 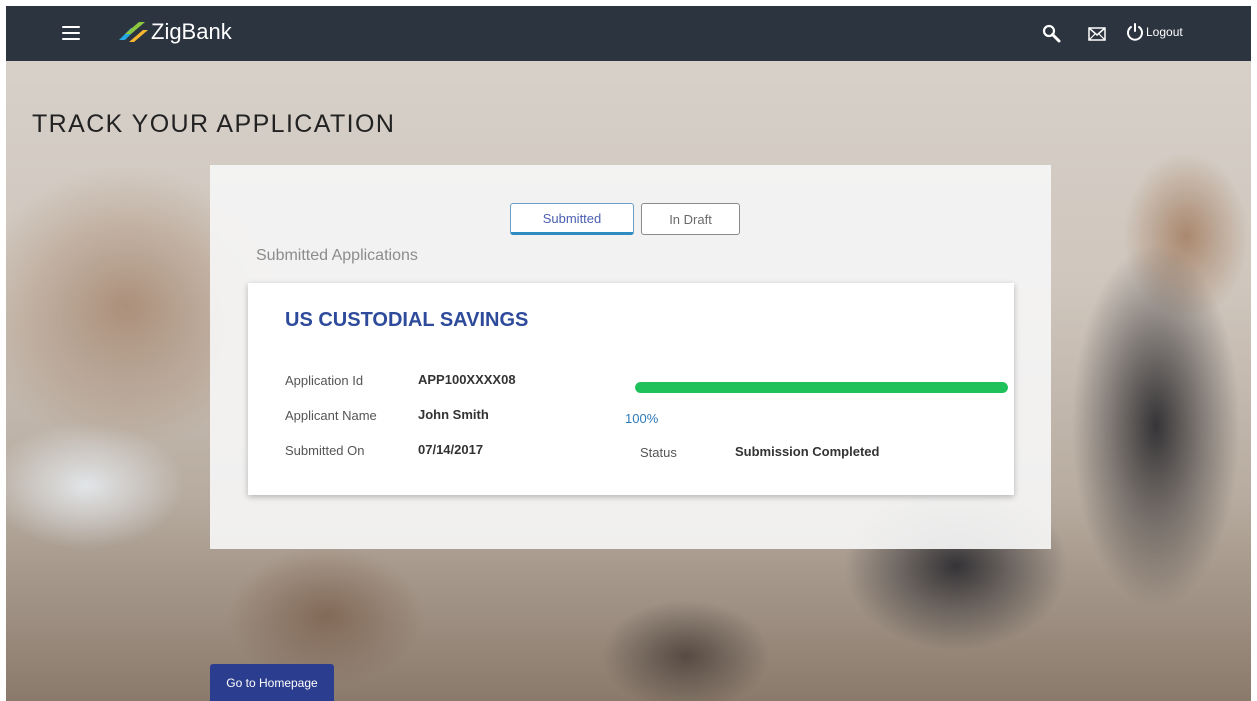 What do you see at coordinates (658, 452) in the screenshot?
I see `status-label: Status` at bounding box center [658, 452].